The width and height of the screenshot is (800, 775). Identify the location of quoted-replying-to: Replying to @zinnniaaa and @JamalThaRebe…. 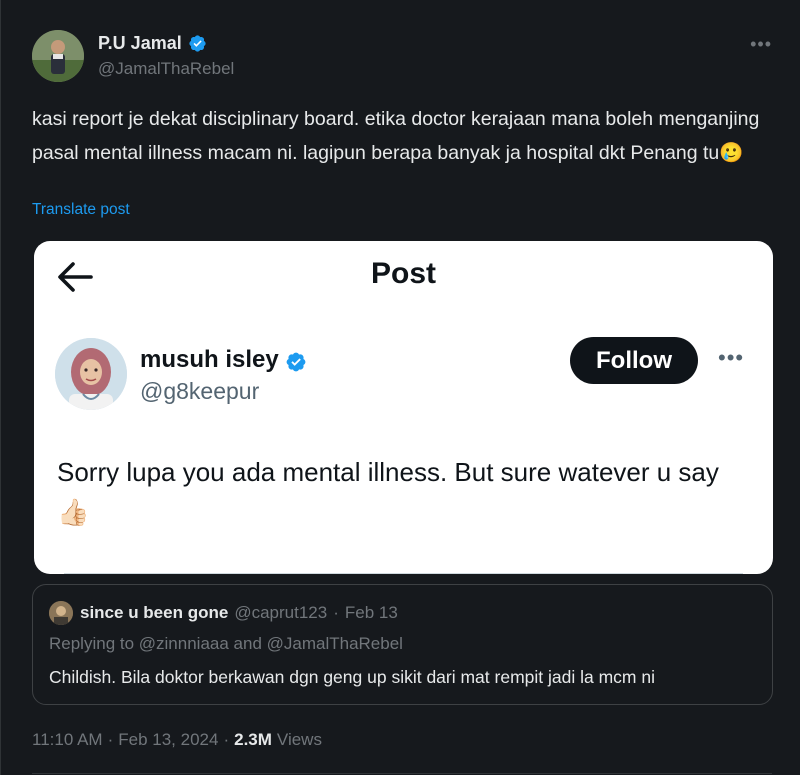
(226, 643).